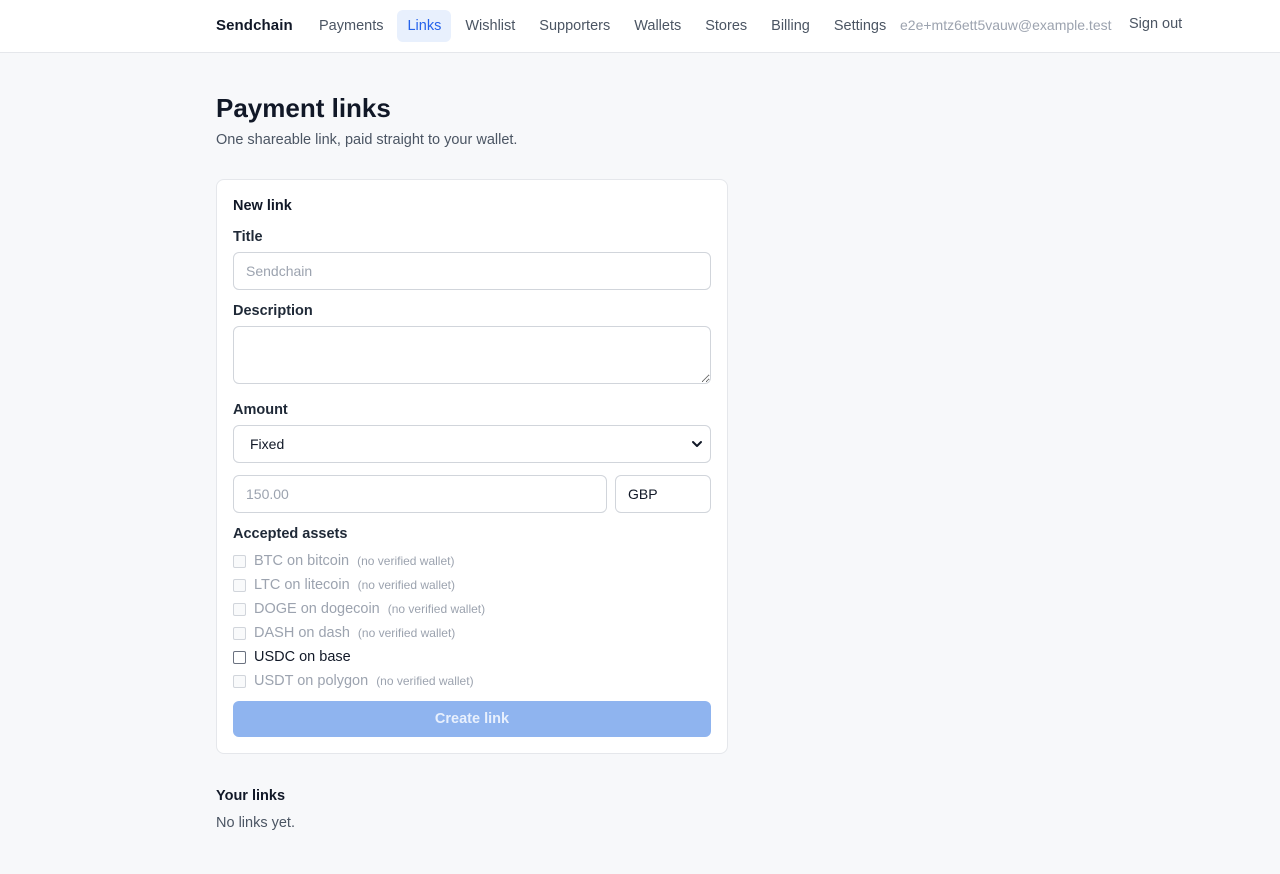  I want to click on title-input, so click(472, 271).